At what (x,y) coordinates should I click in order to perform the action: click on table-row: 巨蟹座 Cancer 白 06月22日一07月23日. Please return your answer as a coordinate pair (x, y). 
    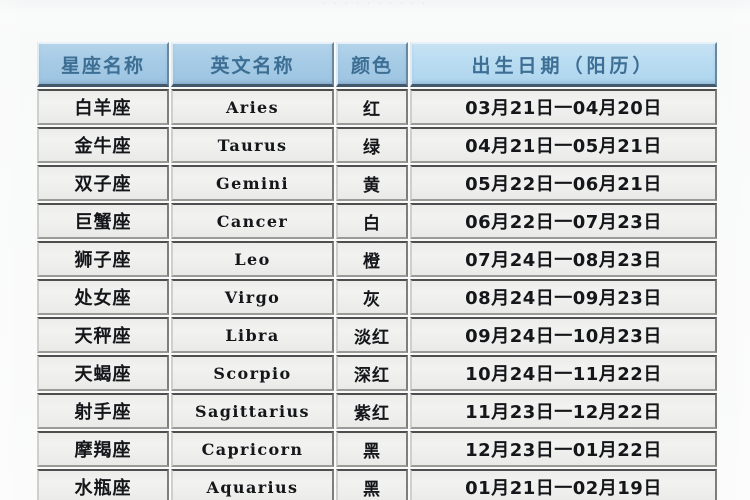
    Looking at the image, I should click on (377, 221).